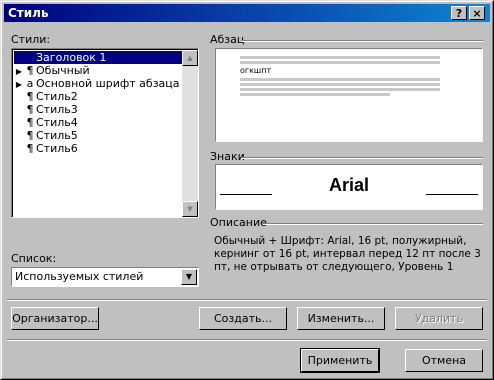 This screenshot has width=494, height=380. Describe the element at coordinates (444, 360) in the screenshot. I see `cancel-button: Отмена` at that location.